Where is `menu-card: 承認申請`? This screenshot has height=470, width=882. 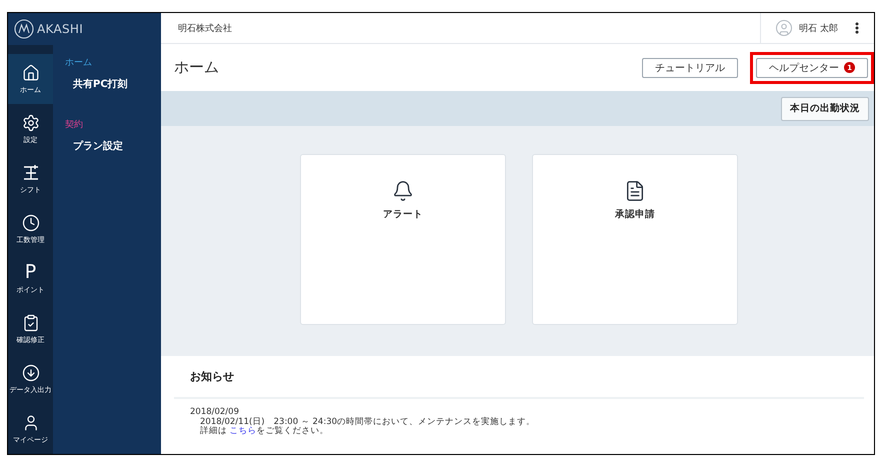
menu-card: 承認申請 is located at coordinates (635, 239).